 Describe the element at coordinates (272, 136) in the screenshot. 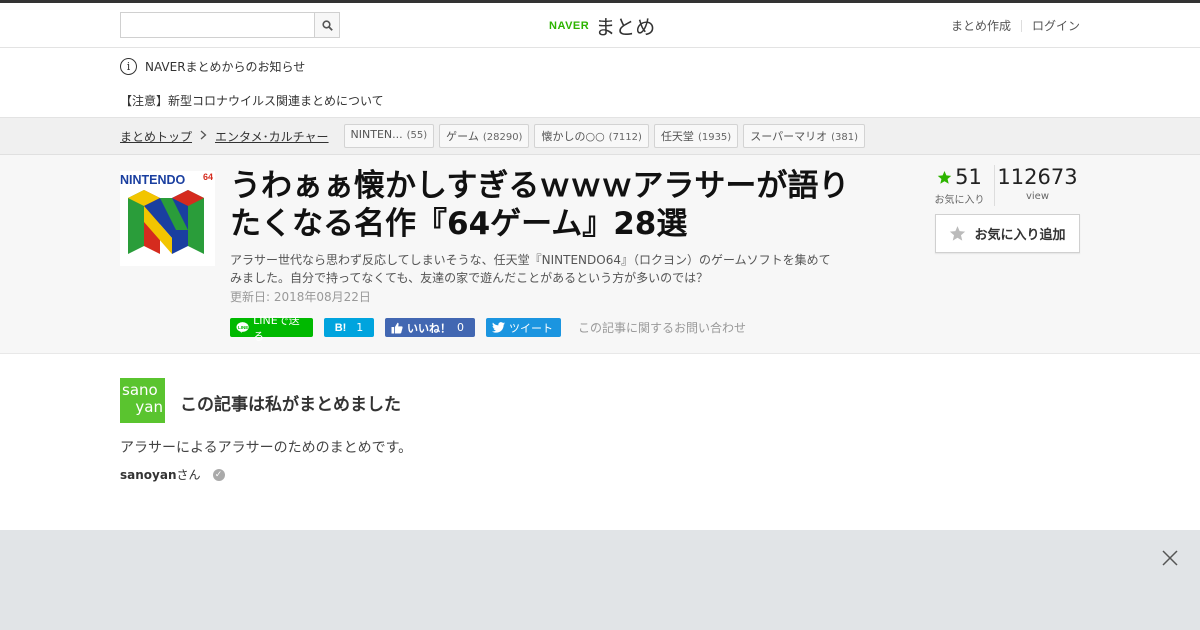

I see `breadcrumb-category: エンタメ･カルチャー` at that location.